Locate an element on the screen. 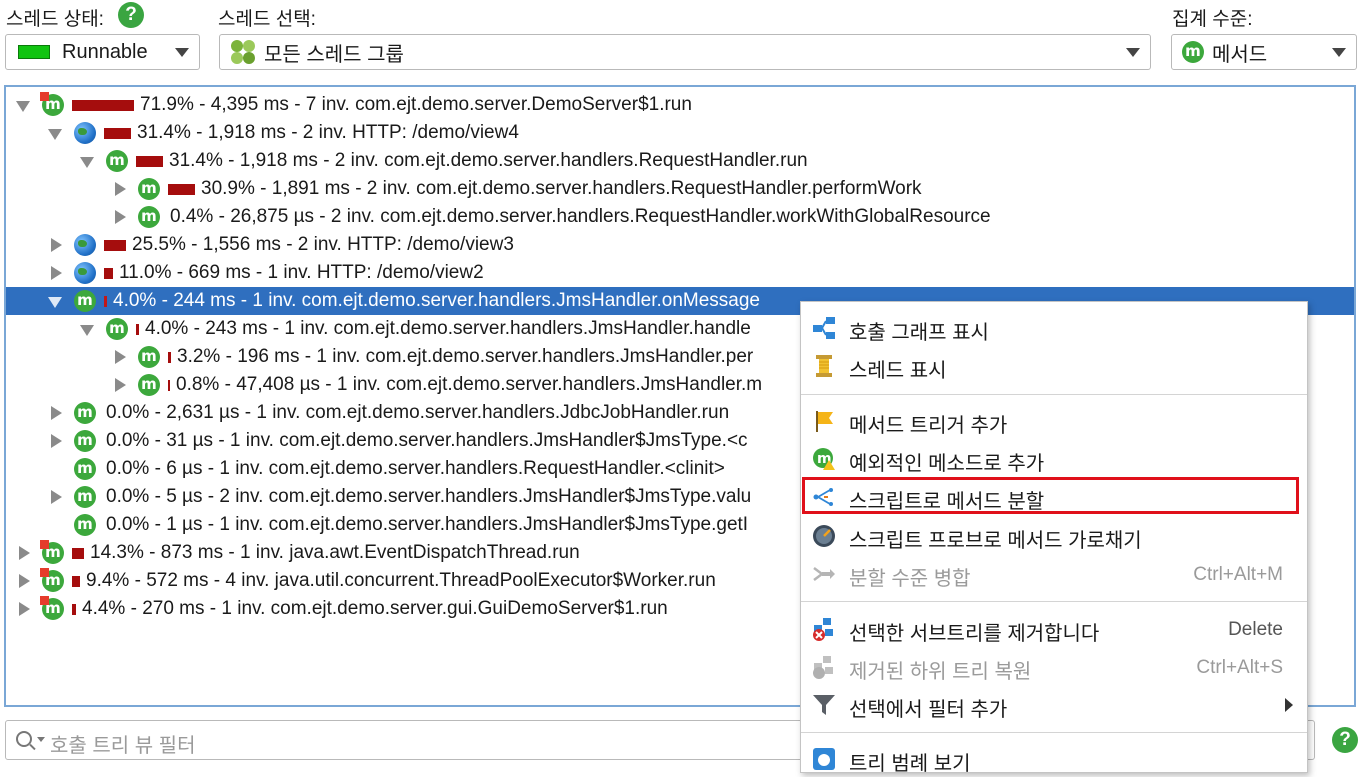 The width and height of the screenshot is (1360, 777). menu-item-label: 선택한 서브트리를 제거합니다 is located at coordinates (974, 634).